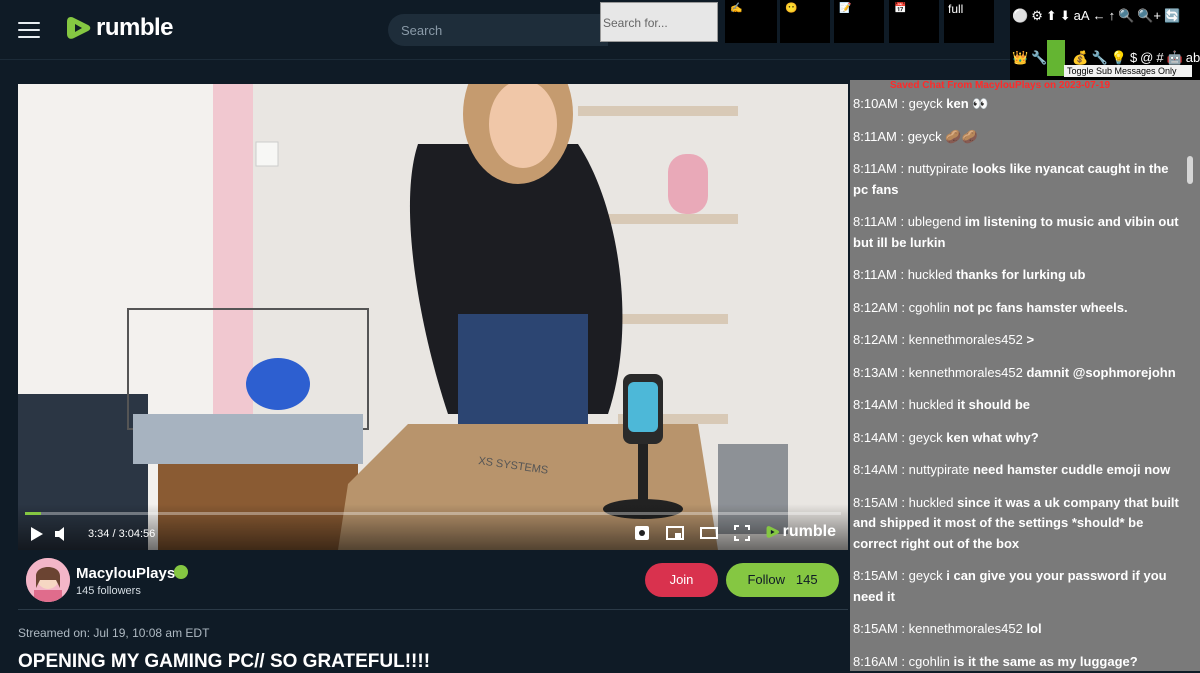  I want to click on extension-slot-3: 📝, so click(859, 21).